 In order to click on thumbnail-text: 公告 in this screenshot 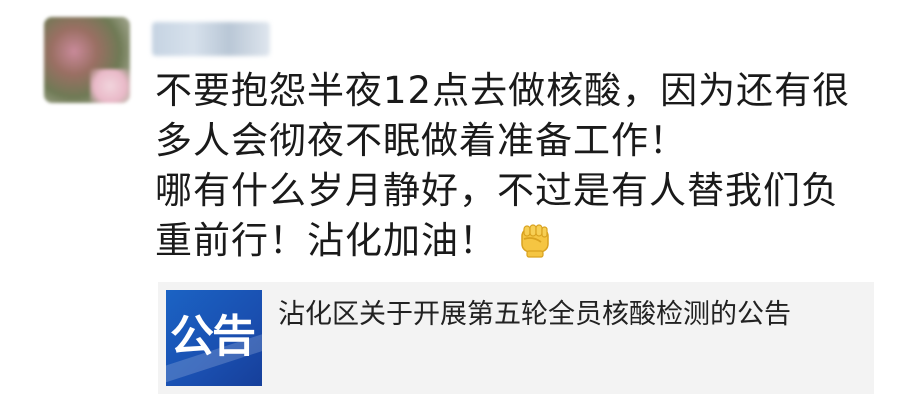, I will do `click(213, 336)`.